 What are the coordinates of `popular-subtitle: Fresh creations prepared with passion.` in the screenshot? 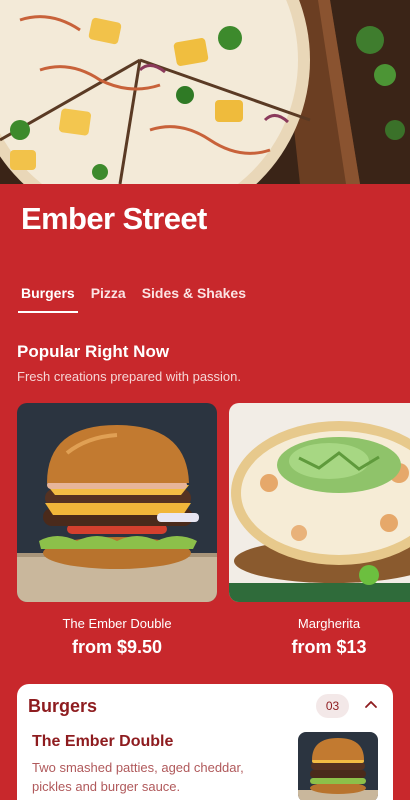 It's located at (129, 376).